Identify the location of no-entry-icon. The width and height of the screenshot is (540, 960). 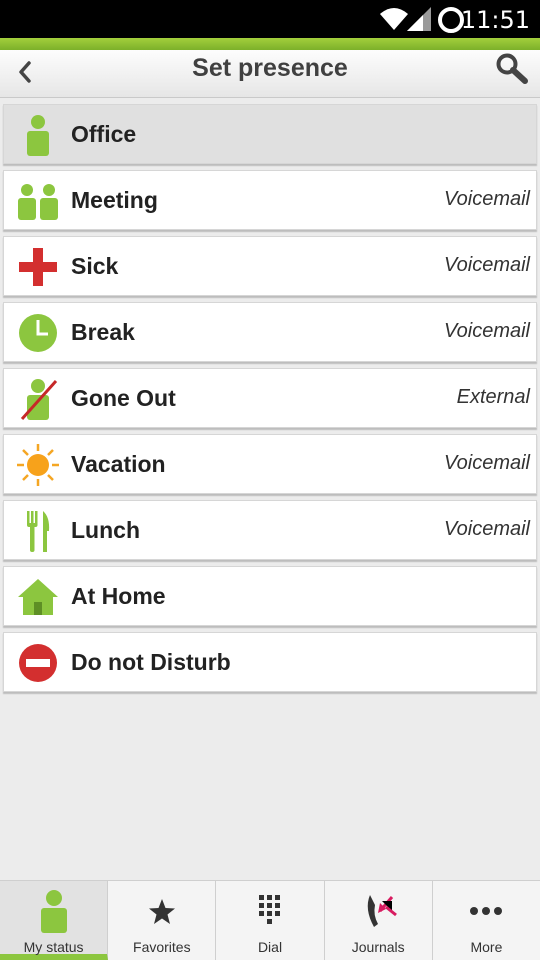
(38, 663).